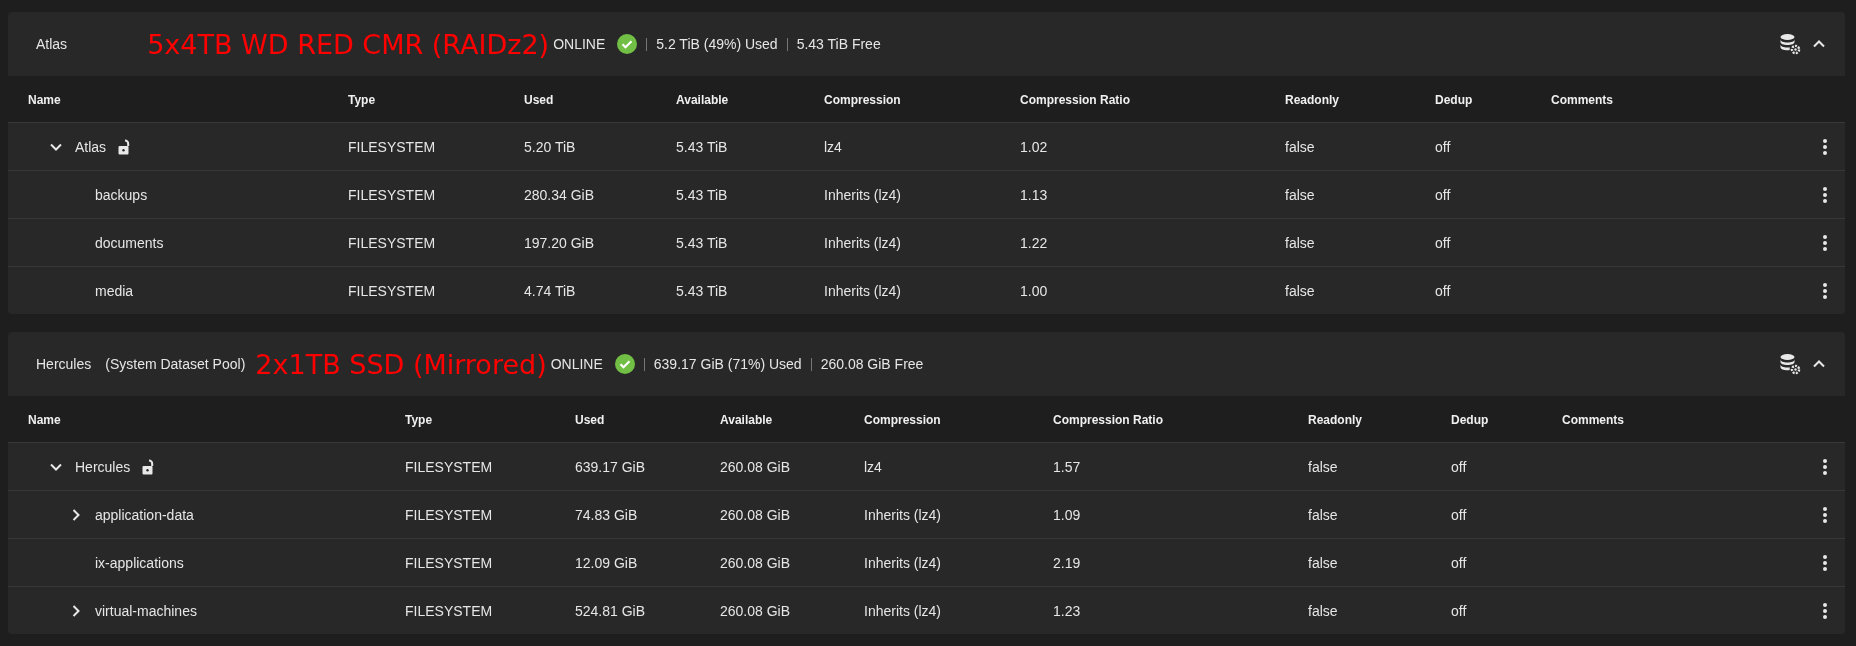  Describe the element at coordinates (717, 44) in the screenshot. I see `used-space: 5.2 TiB (49%) Used` at that location.